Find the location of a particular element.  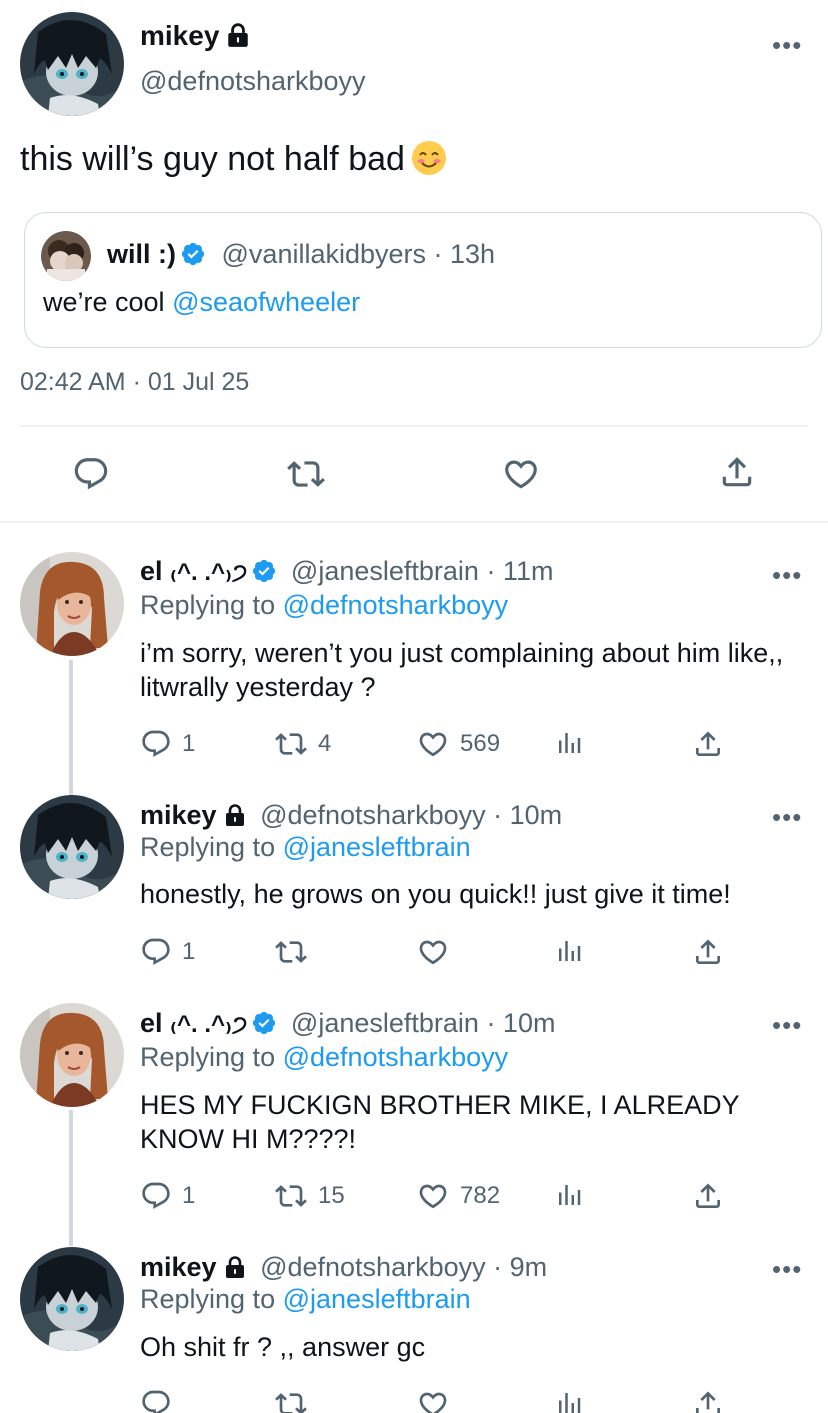

like-button: 569 is located at coordinates (458, 744).